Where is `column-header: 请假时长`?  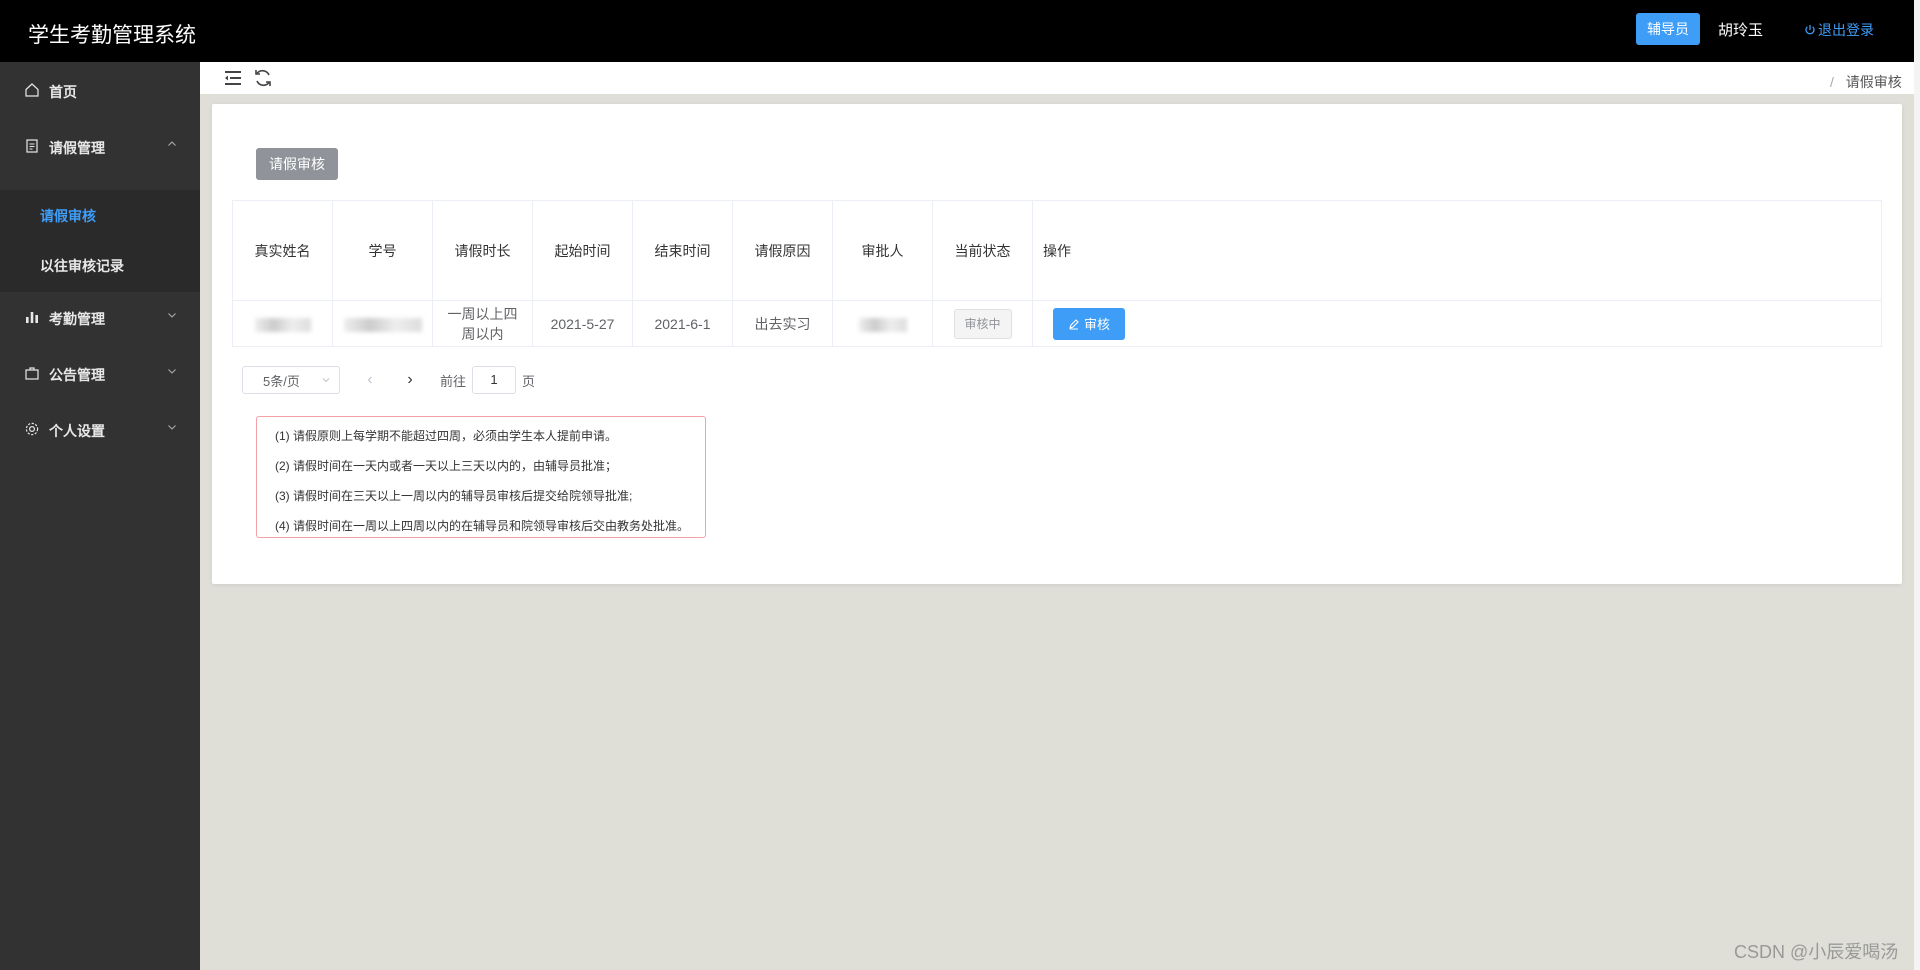 column-header: 请假时长 is located at coordinates (482, 250).